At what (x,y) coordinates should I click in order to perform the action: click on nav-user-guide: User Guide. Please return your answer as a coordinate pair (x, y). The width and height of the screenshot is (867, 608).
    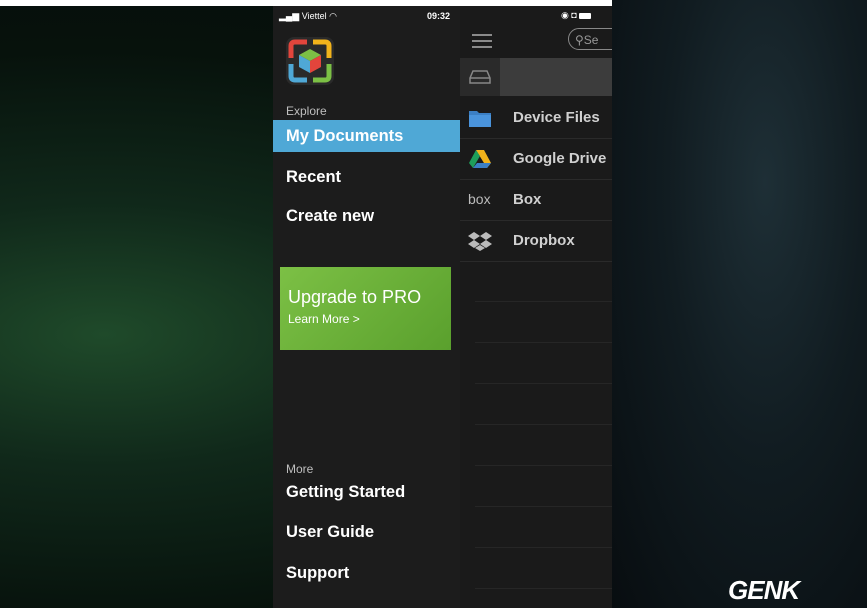
    Looking at the image, I should click on (366, 532).